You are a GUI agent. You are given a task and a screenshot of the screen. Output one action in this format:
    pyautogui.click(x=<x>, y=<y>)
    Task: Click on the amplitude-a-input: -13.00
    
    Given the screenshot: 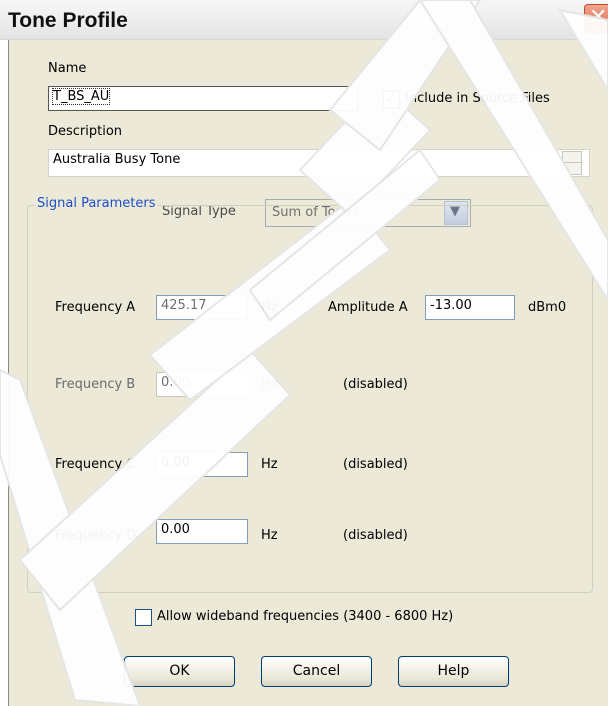 What is the action you would take?
    pyautogui.click(x=470, y=307)
    